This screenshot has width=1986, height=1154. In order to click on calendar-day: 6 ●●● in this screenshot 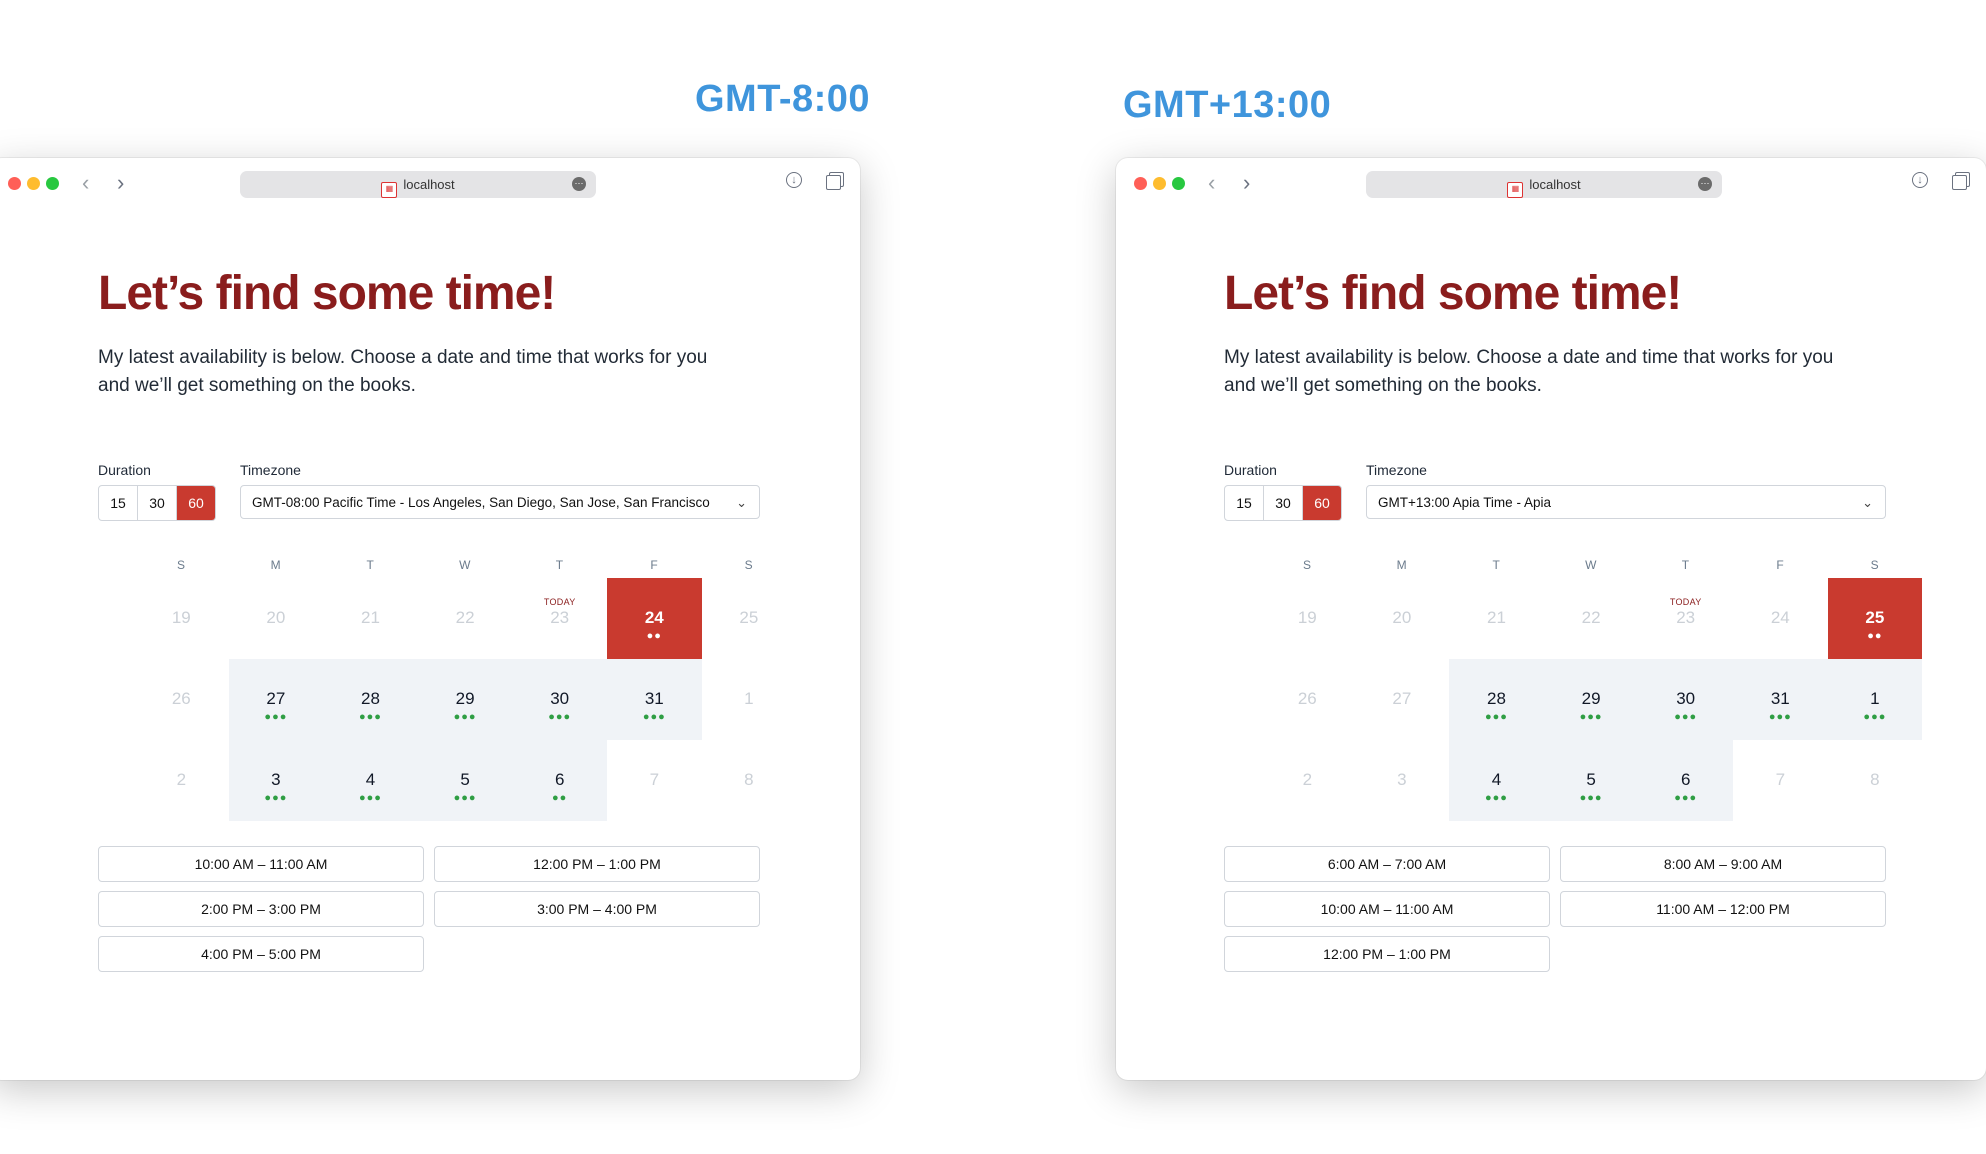, I will do `click(1685, 780)`.